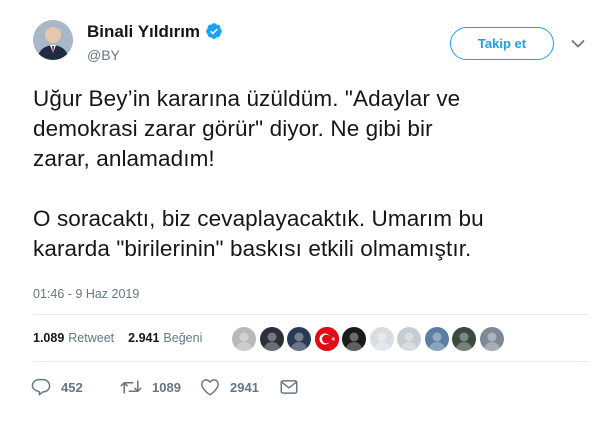  I want to click on envelope-icon, so click(289, 387).